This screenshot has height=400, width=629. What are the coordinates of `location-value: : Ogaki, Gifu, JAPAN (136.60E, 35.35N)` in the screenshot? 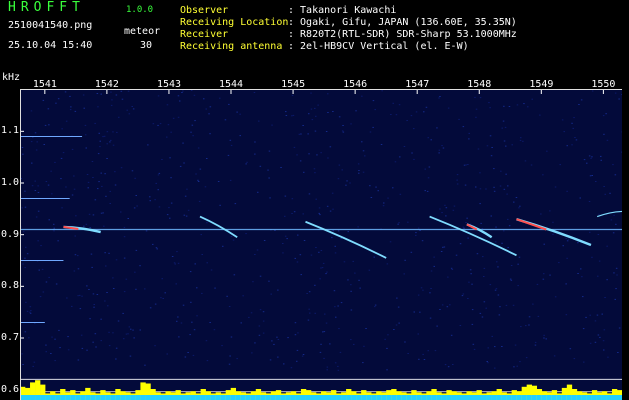 It's located at (402, 22).